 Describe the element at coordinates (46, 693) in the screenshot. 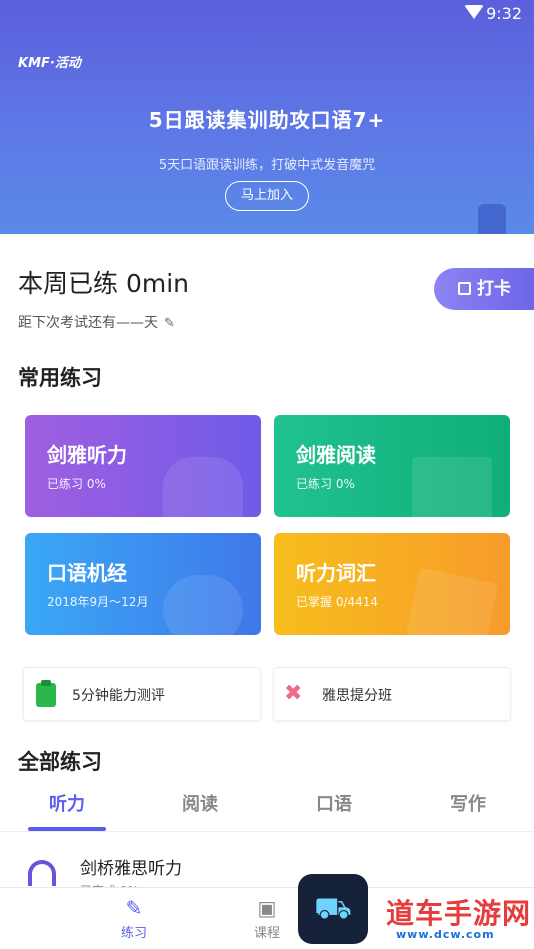

I see `clipboard-icon` at that location.